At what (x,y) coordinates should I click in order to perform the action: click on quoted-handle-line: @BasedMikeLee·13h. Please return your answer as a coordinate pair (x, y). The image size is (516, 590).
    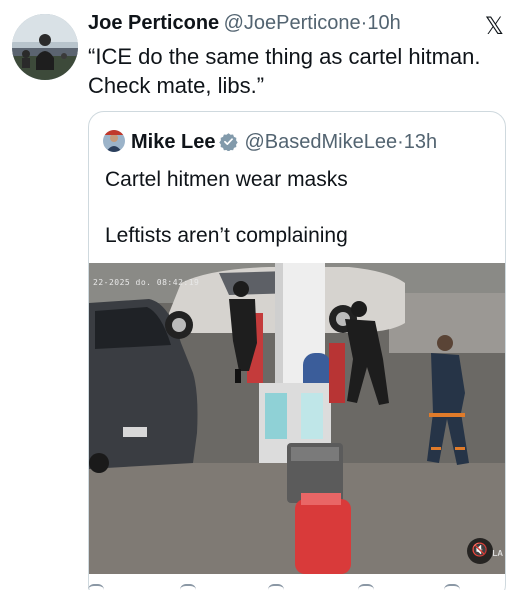
    Looking at the image, I should click on (340, 142).